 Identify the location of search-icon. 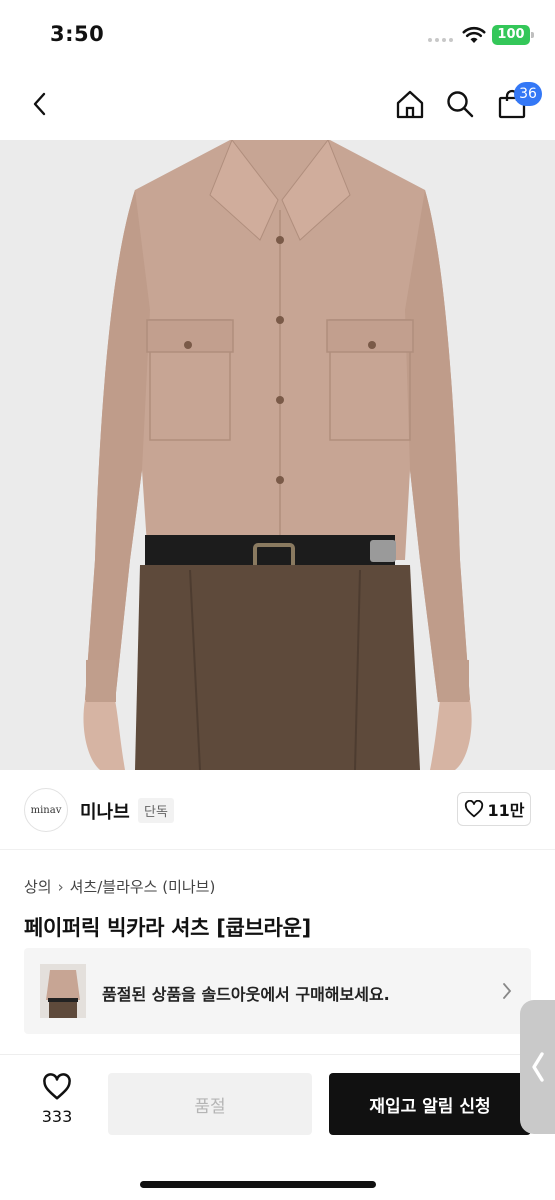
(460, 104).